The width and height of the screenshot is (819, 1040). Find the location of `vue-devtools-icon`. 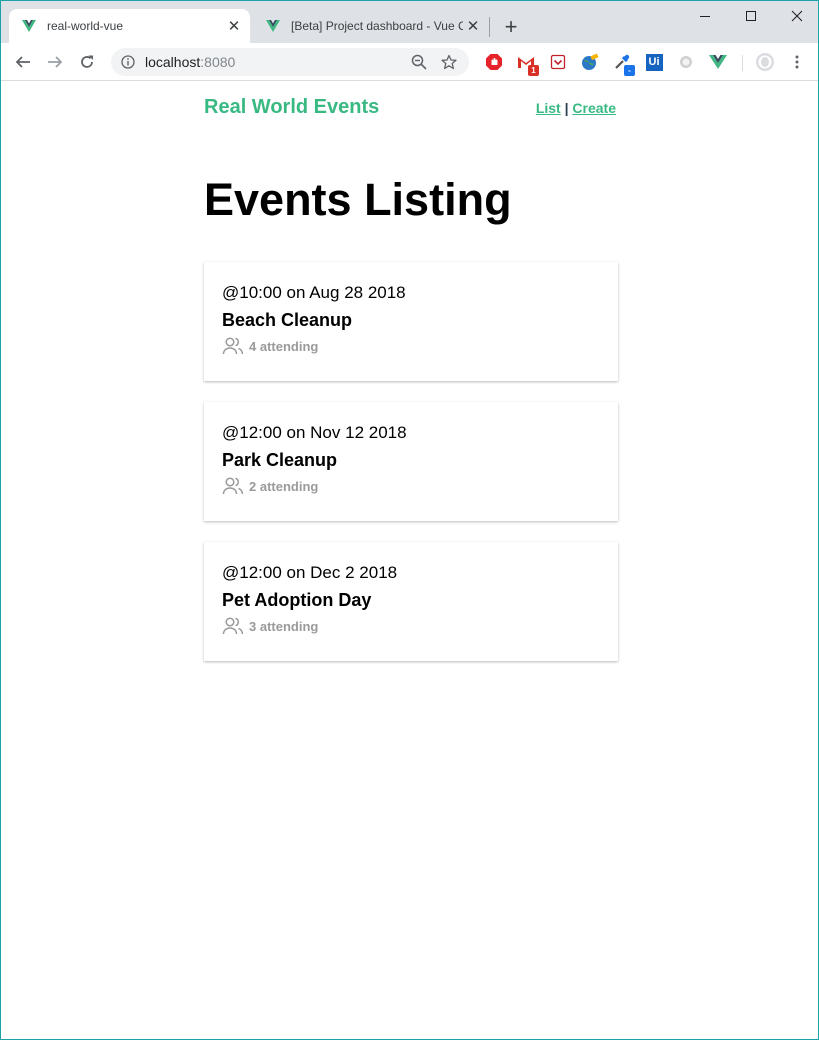

vue-devtools-icon is located at coordinates (718, 62).